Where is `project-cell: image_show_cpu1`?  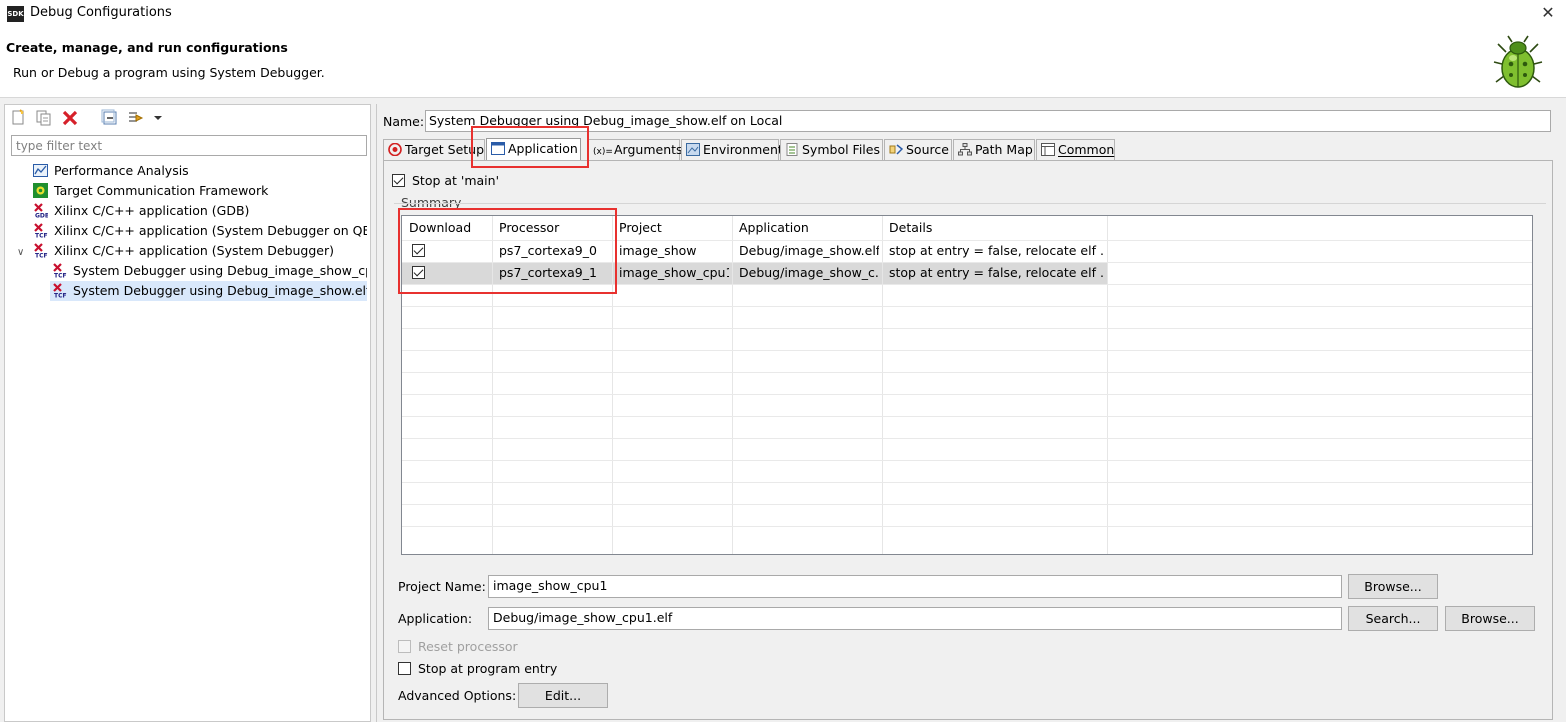
project-cell: image_show_cpu1 is located at coordinates (674, 272).